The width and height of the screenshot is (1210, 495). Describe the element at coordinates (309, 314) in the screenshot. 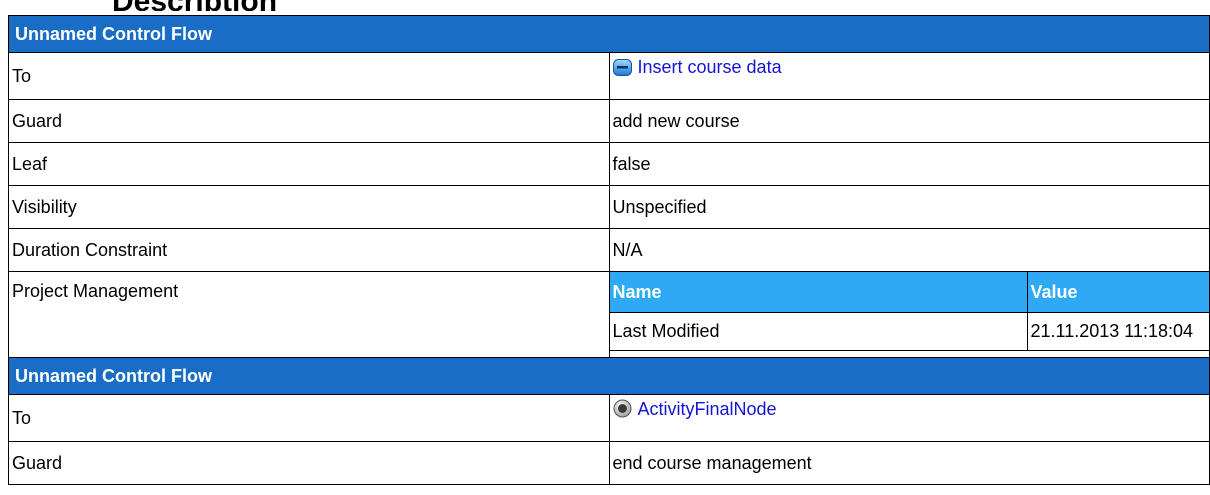

I see `prop-label: Project Management` at that location.